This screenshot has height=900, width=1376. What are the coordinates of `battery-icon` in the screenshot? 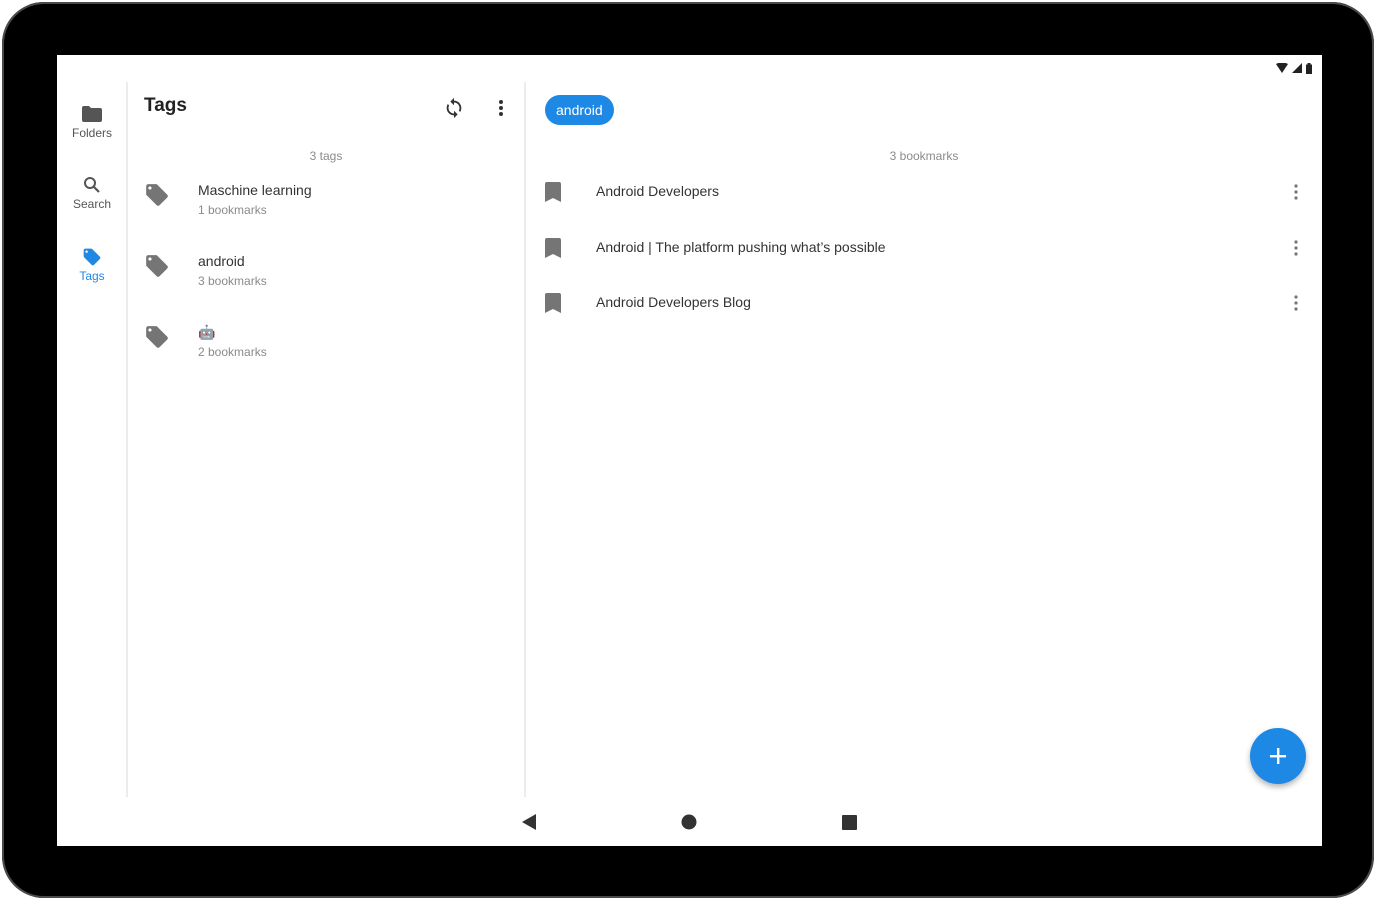 It's located at (1309, 68).